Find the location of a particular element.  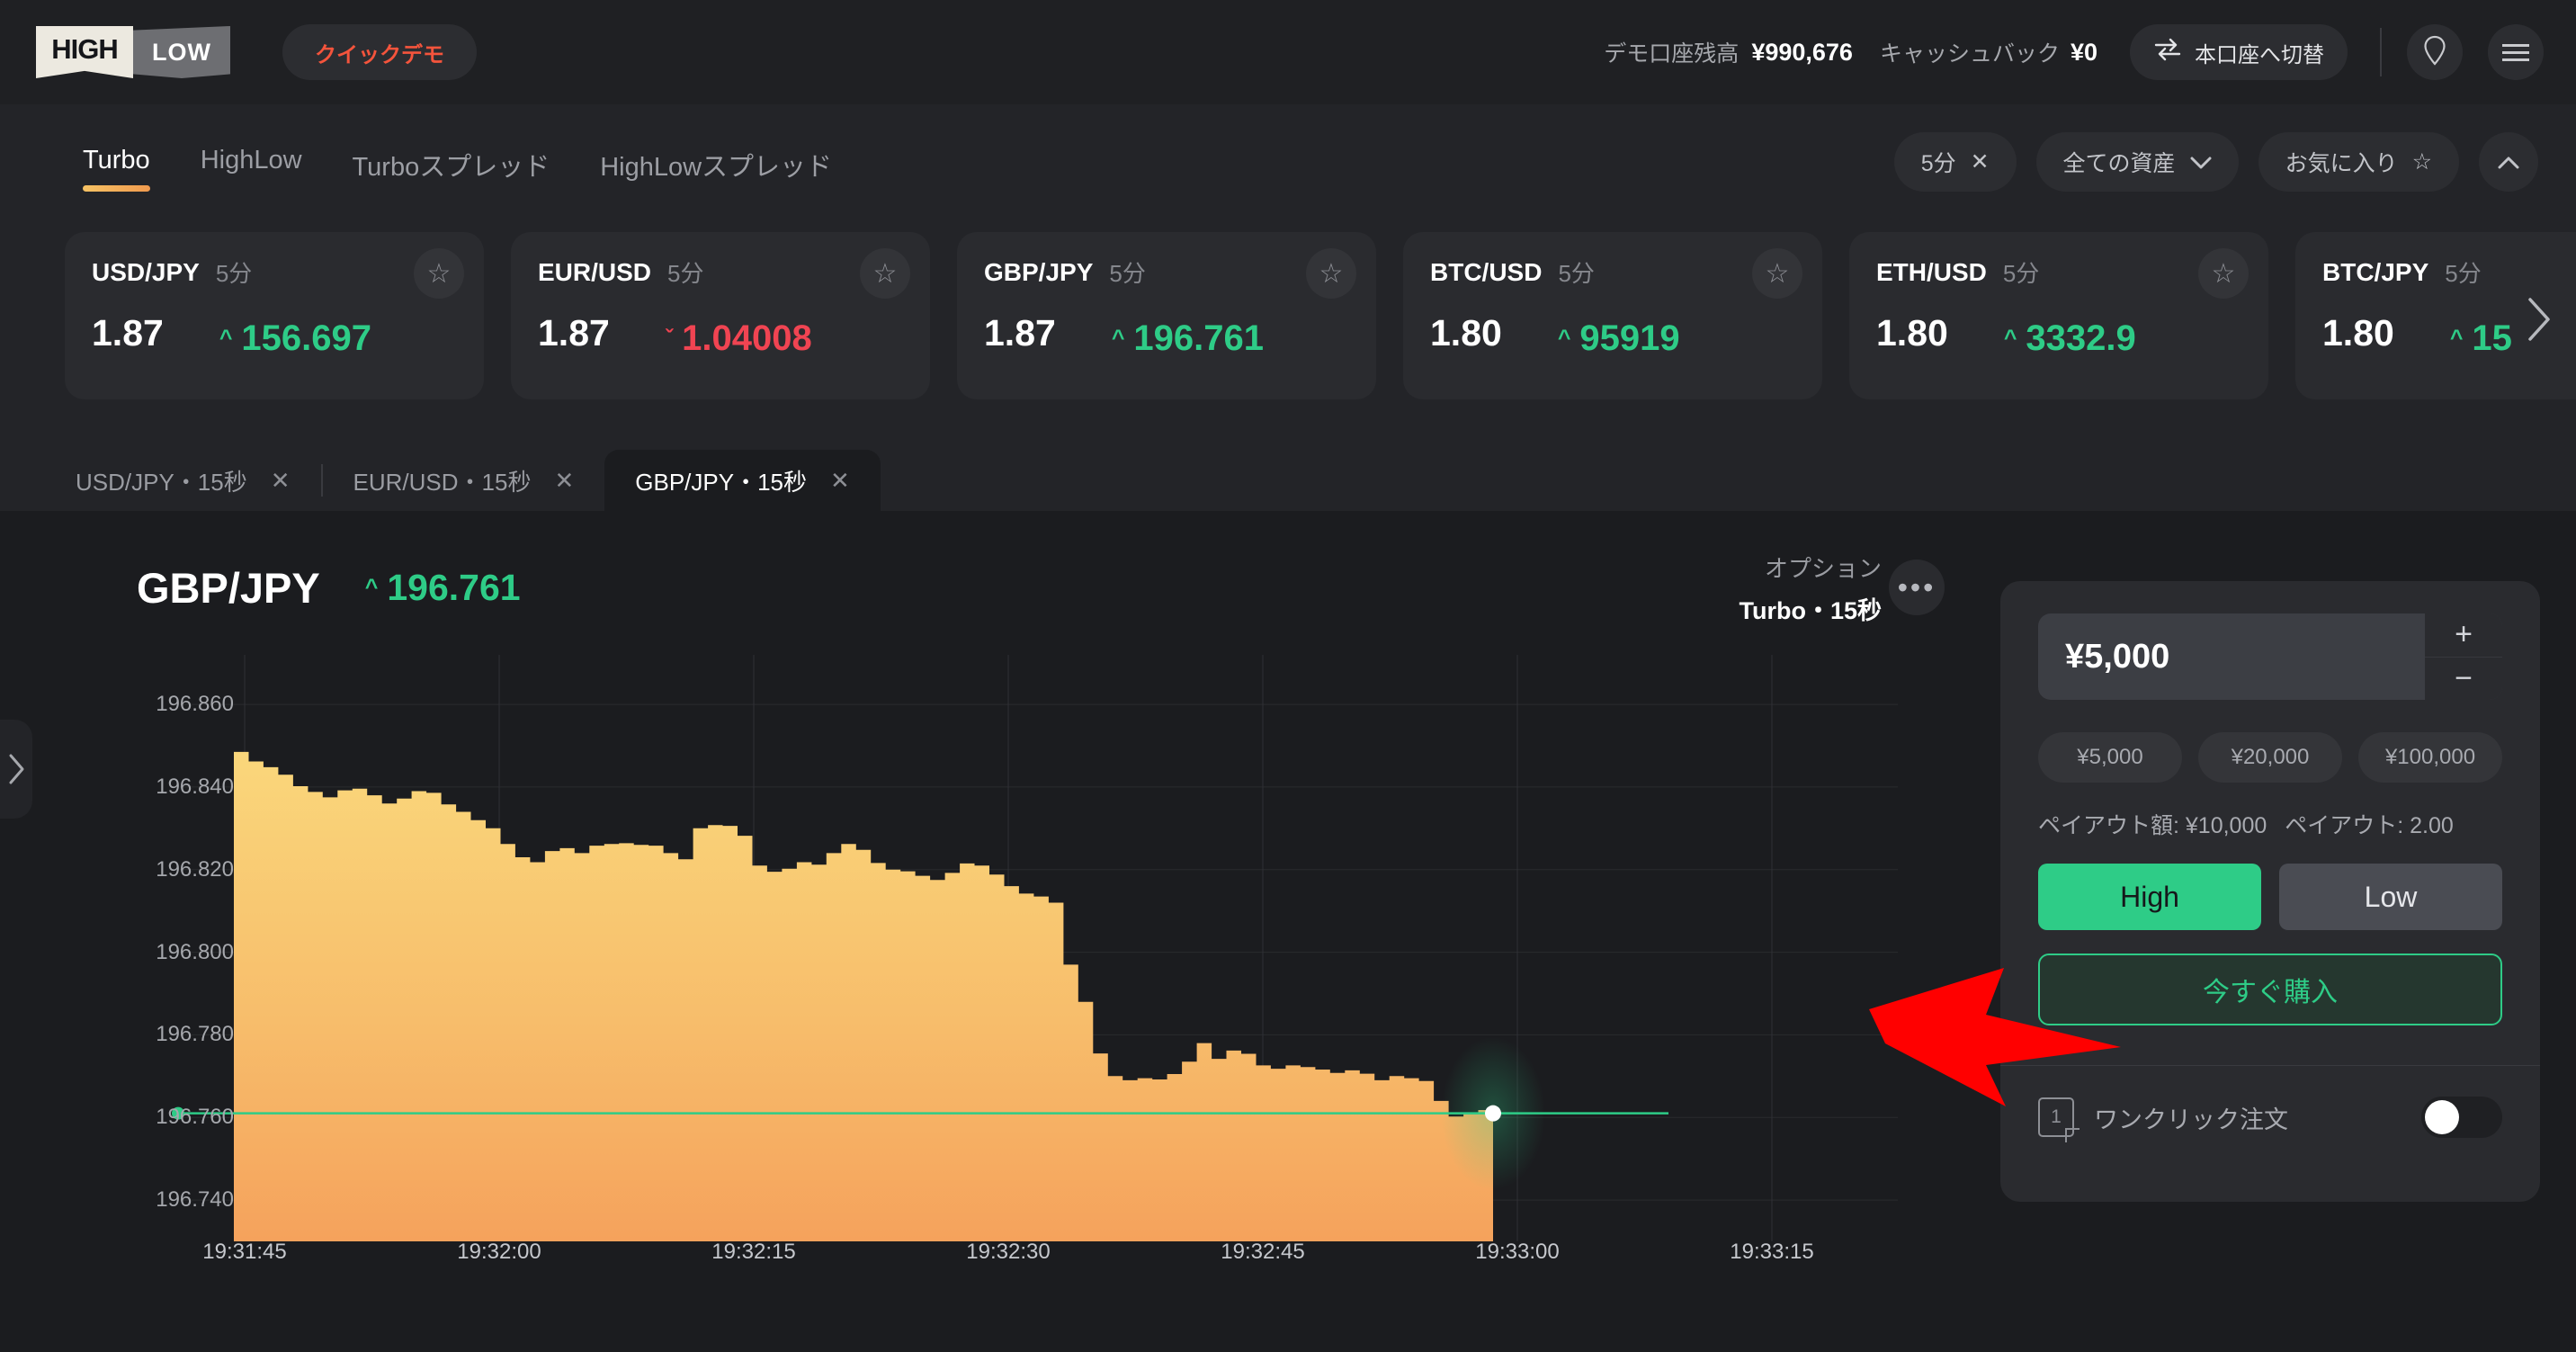

notification-button is located at coordinates (2435, 52).